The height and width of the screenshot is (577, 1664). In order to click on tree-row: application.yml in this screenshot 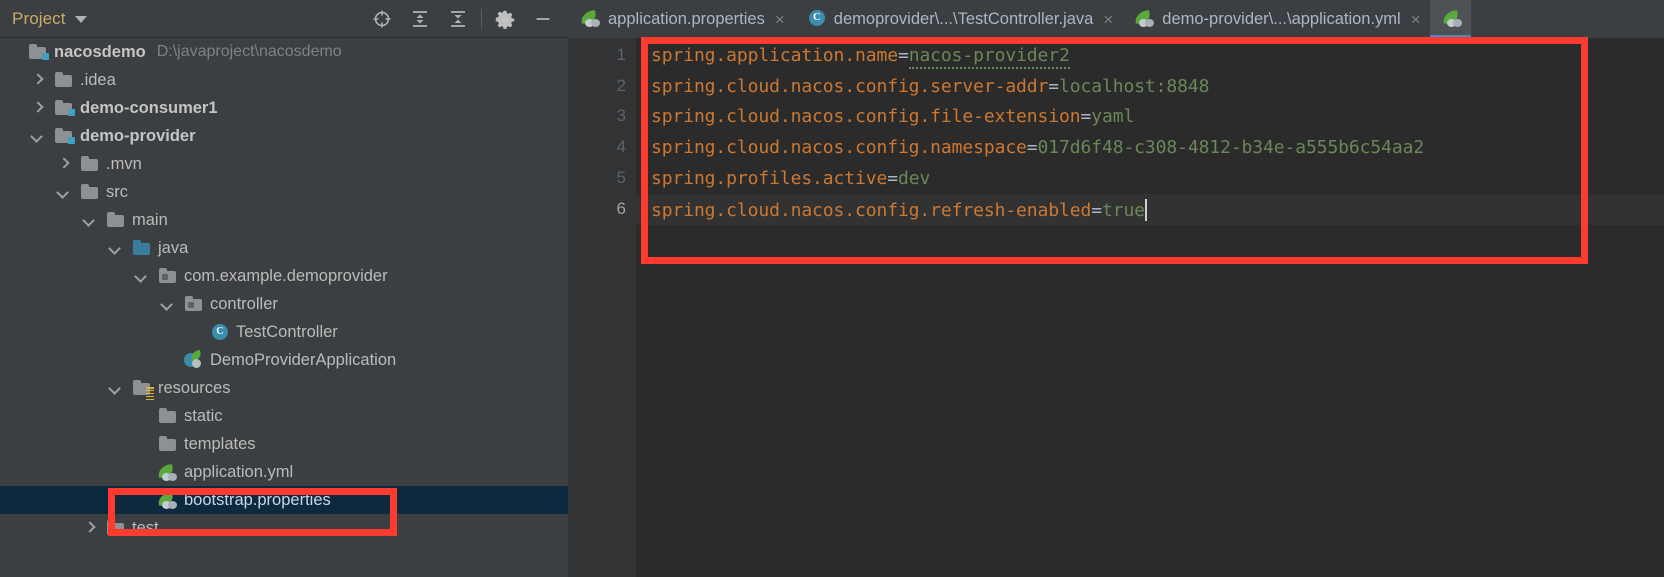, I will do `click(284, 472)`.